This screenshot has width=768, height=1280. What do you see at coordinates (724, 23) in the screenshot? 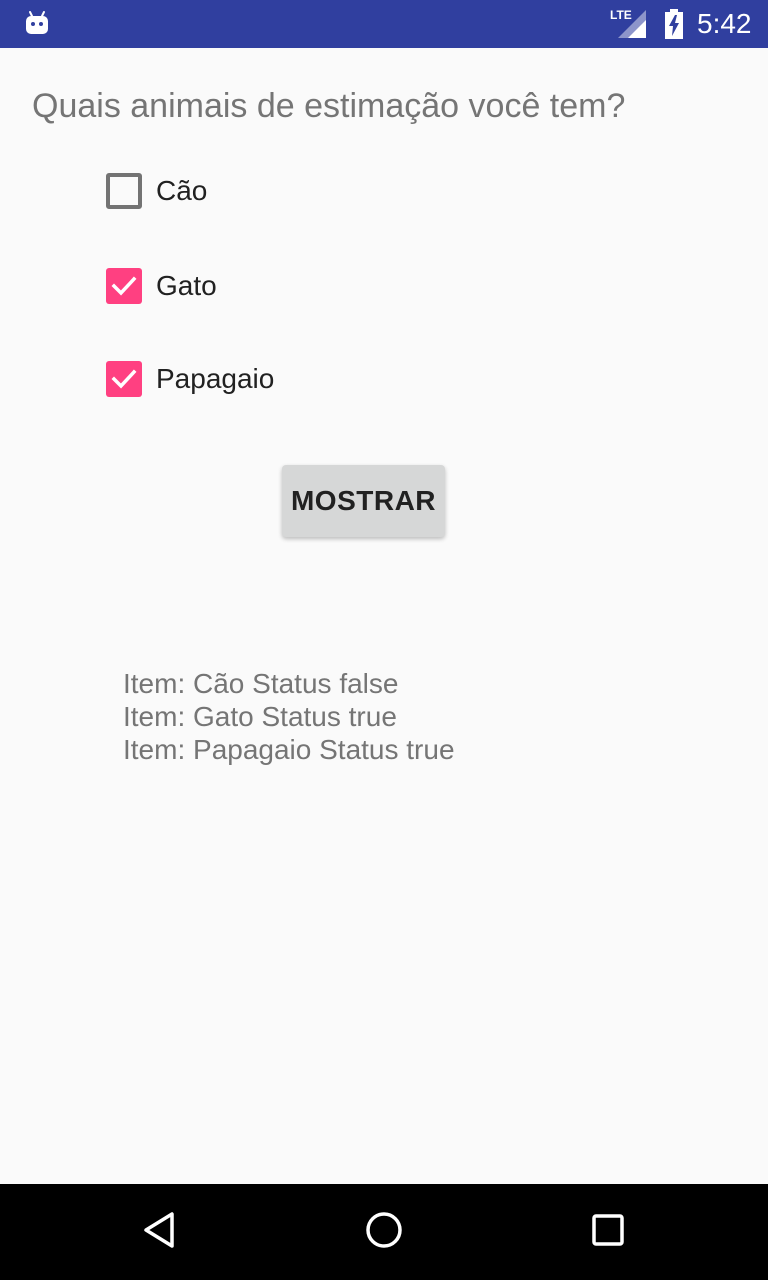
I see `status-clock: 5:42` at bounding box center [724, 23].